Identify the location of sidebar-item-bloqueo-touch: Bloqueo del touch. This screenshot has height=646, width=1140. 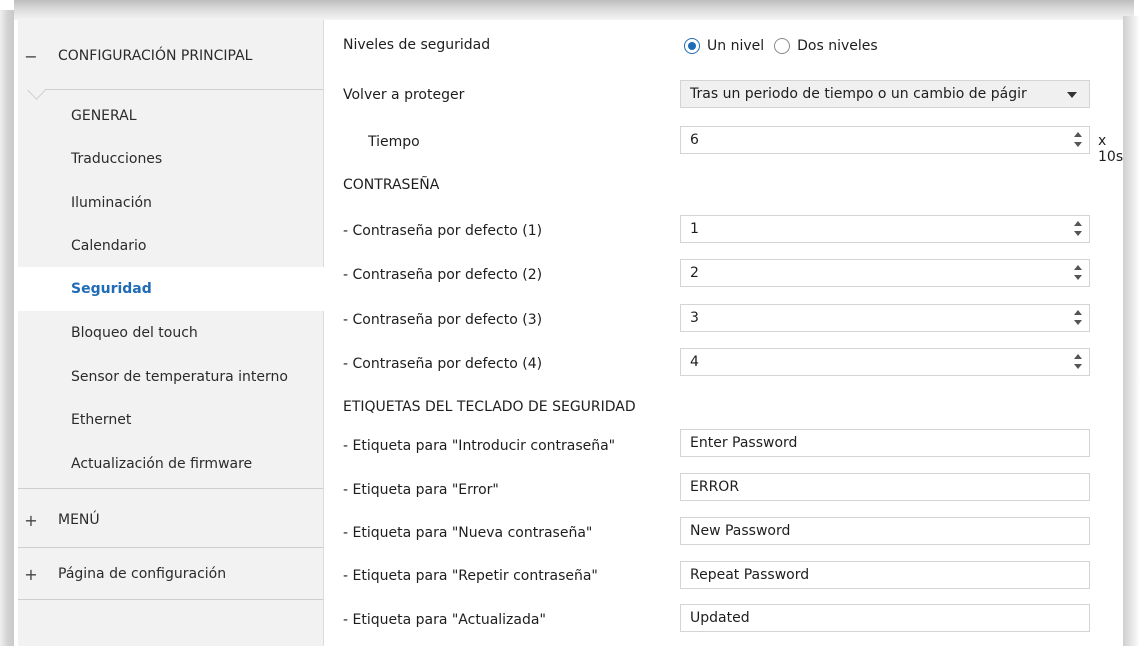
(170, 333).